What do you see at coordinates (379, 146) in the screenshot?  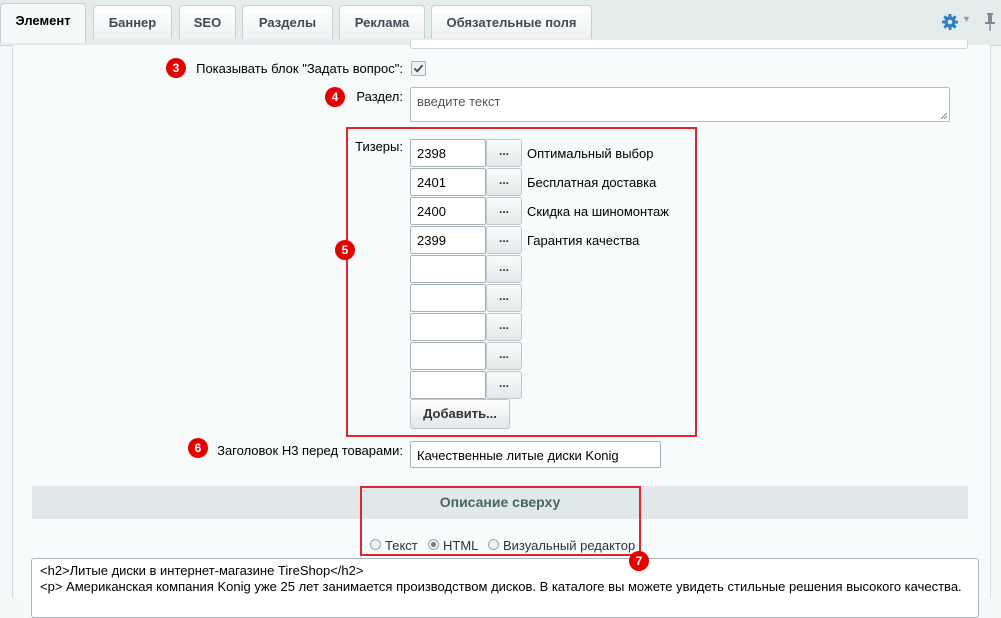 I see `teasers-label: Тизеры:` at bounding box center [379, 146].